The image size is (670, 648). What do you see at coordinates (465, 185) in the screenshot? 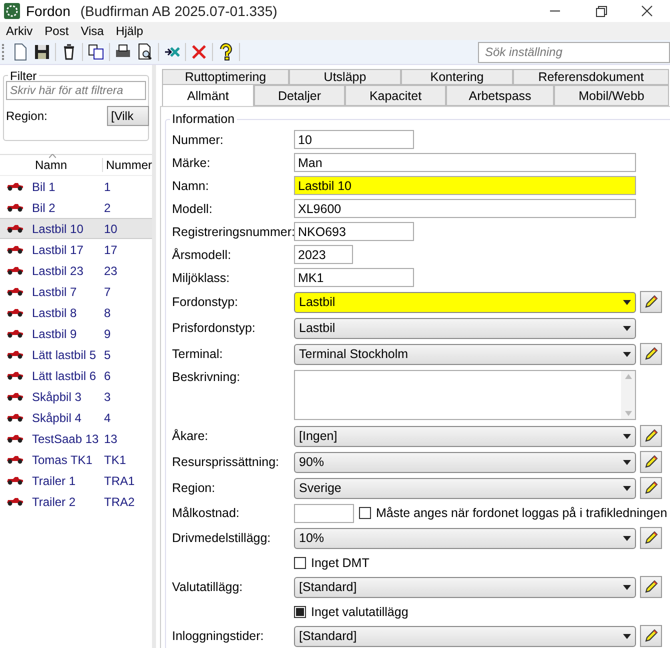
I see `text-field: Lastbil 10` at bounding box center [465, 185].